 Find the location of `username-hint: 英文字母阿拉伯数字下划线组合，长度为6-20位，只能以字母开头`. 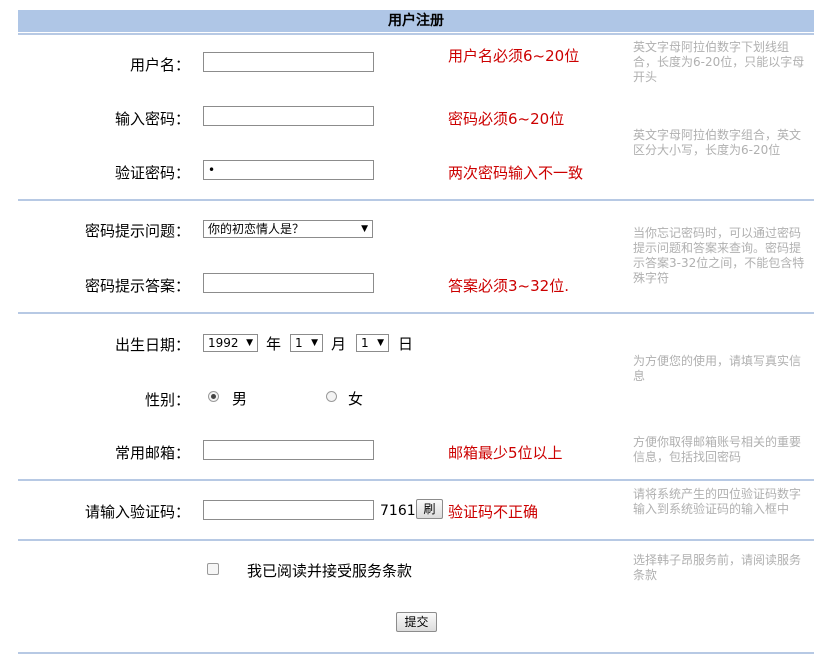

username-hint: 英文字母阿拉伯数字下划线组合，长度为6-20位，只能以字母开头 is located at coordinates (719, 62).